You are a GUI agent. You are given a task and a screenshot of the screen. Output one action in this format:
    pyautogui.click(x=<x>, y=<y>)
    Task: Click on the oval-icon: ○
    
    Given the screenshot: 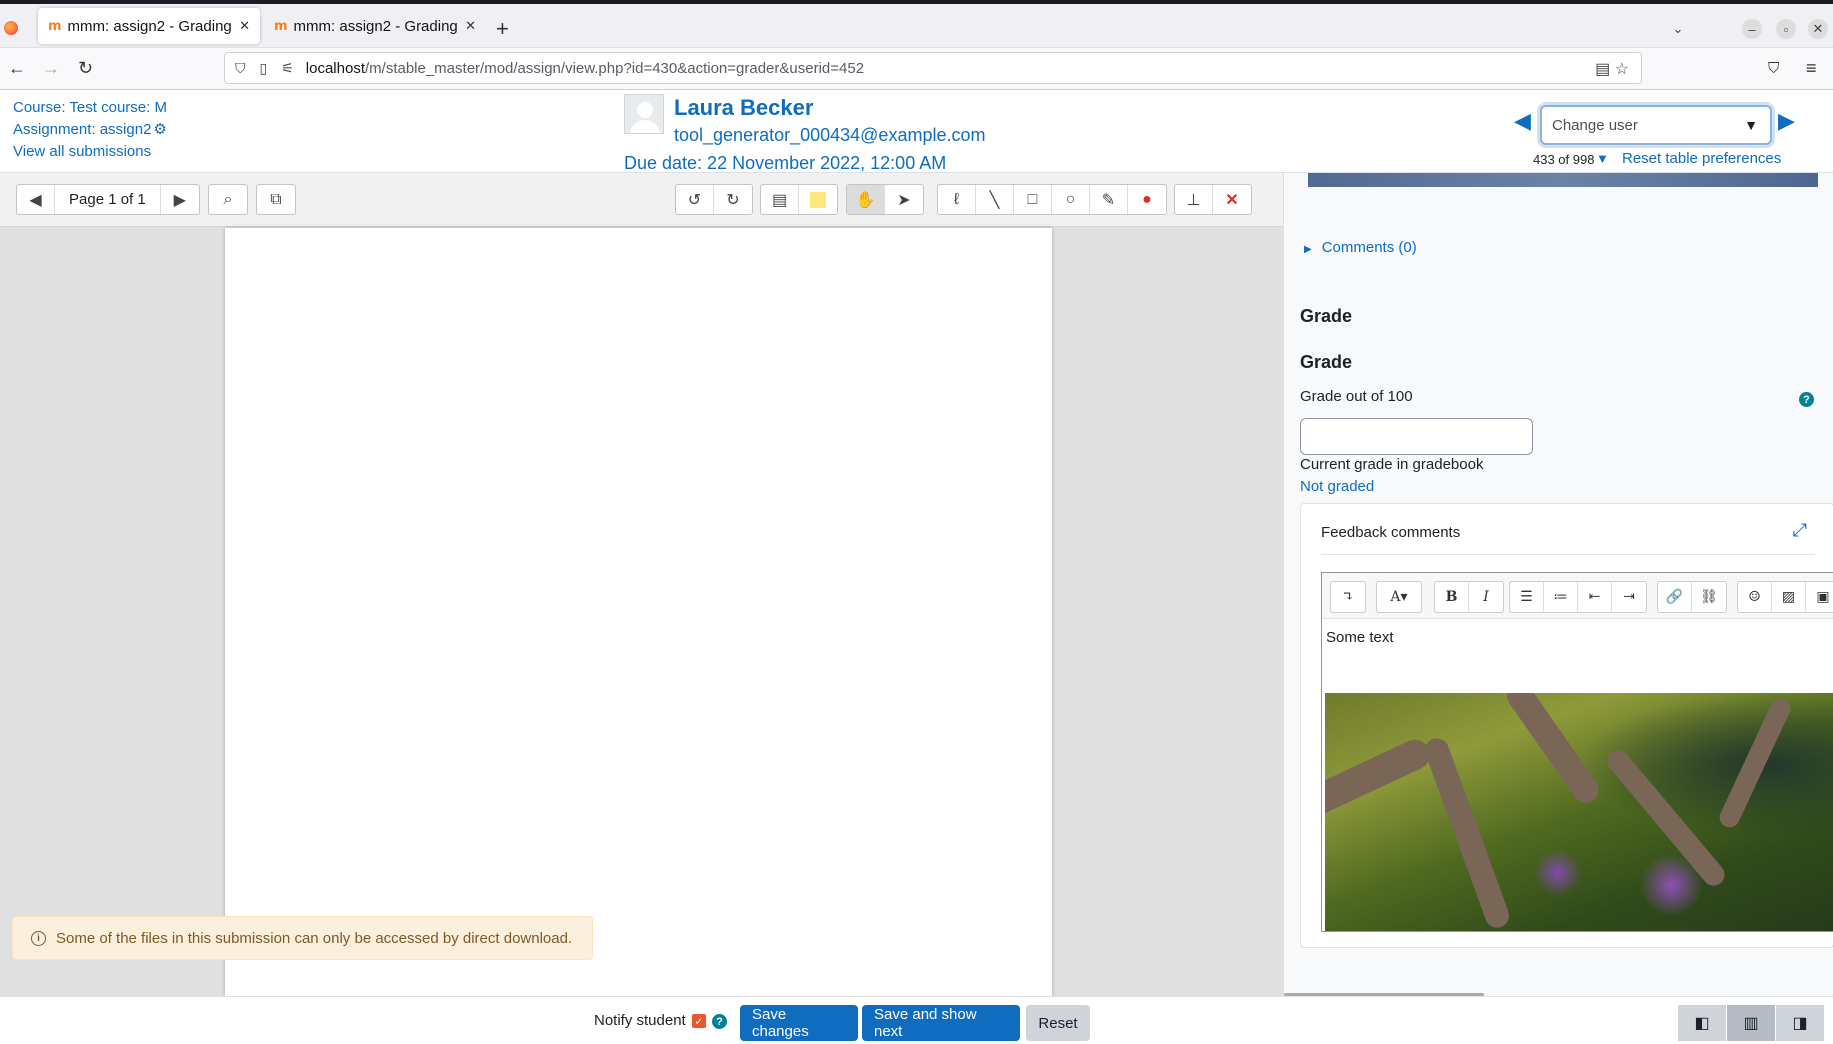 What is the action you would take?
    pyautogui.click(x=1071, y=199)
    